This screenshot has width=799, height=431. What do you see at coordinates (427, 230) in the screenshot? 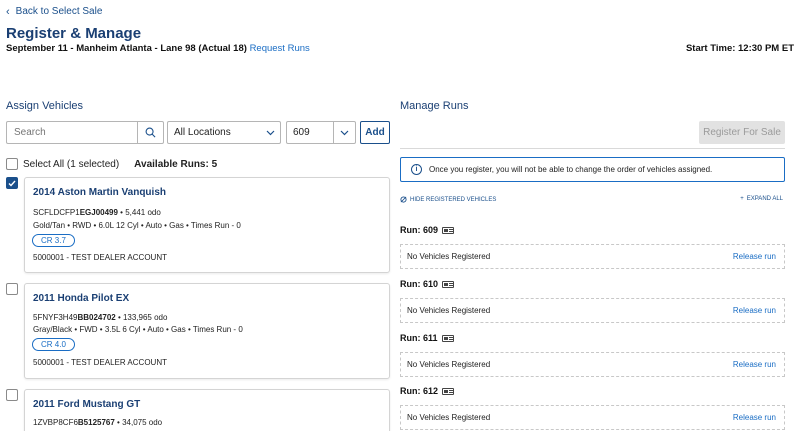
I see `run-label: Run: 609` at bounding box center [427, 230].